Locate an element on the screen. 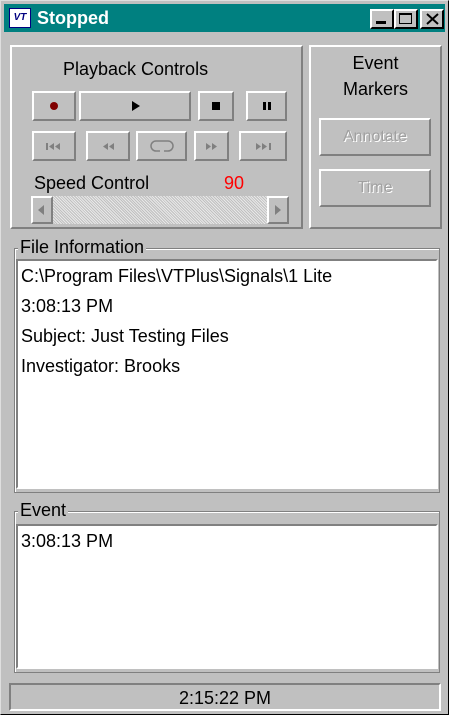 This screenshot has height=717, width=451. stop-icon is located at coordinates (216, 106).